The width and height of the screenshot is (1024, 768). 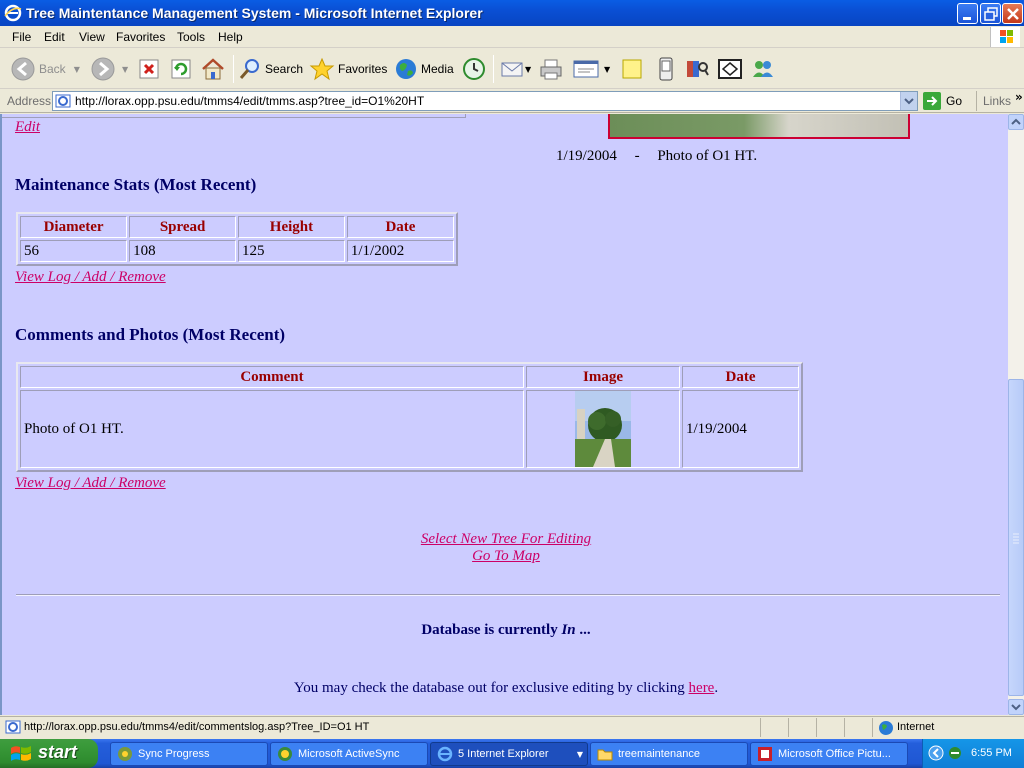 What do you see at coordinates (908, 101) in the screenshot?
I see `address-dropdown-button` at bounding box center [908, 101].